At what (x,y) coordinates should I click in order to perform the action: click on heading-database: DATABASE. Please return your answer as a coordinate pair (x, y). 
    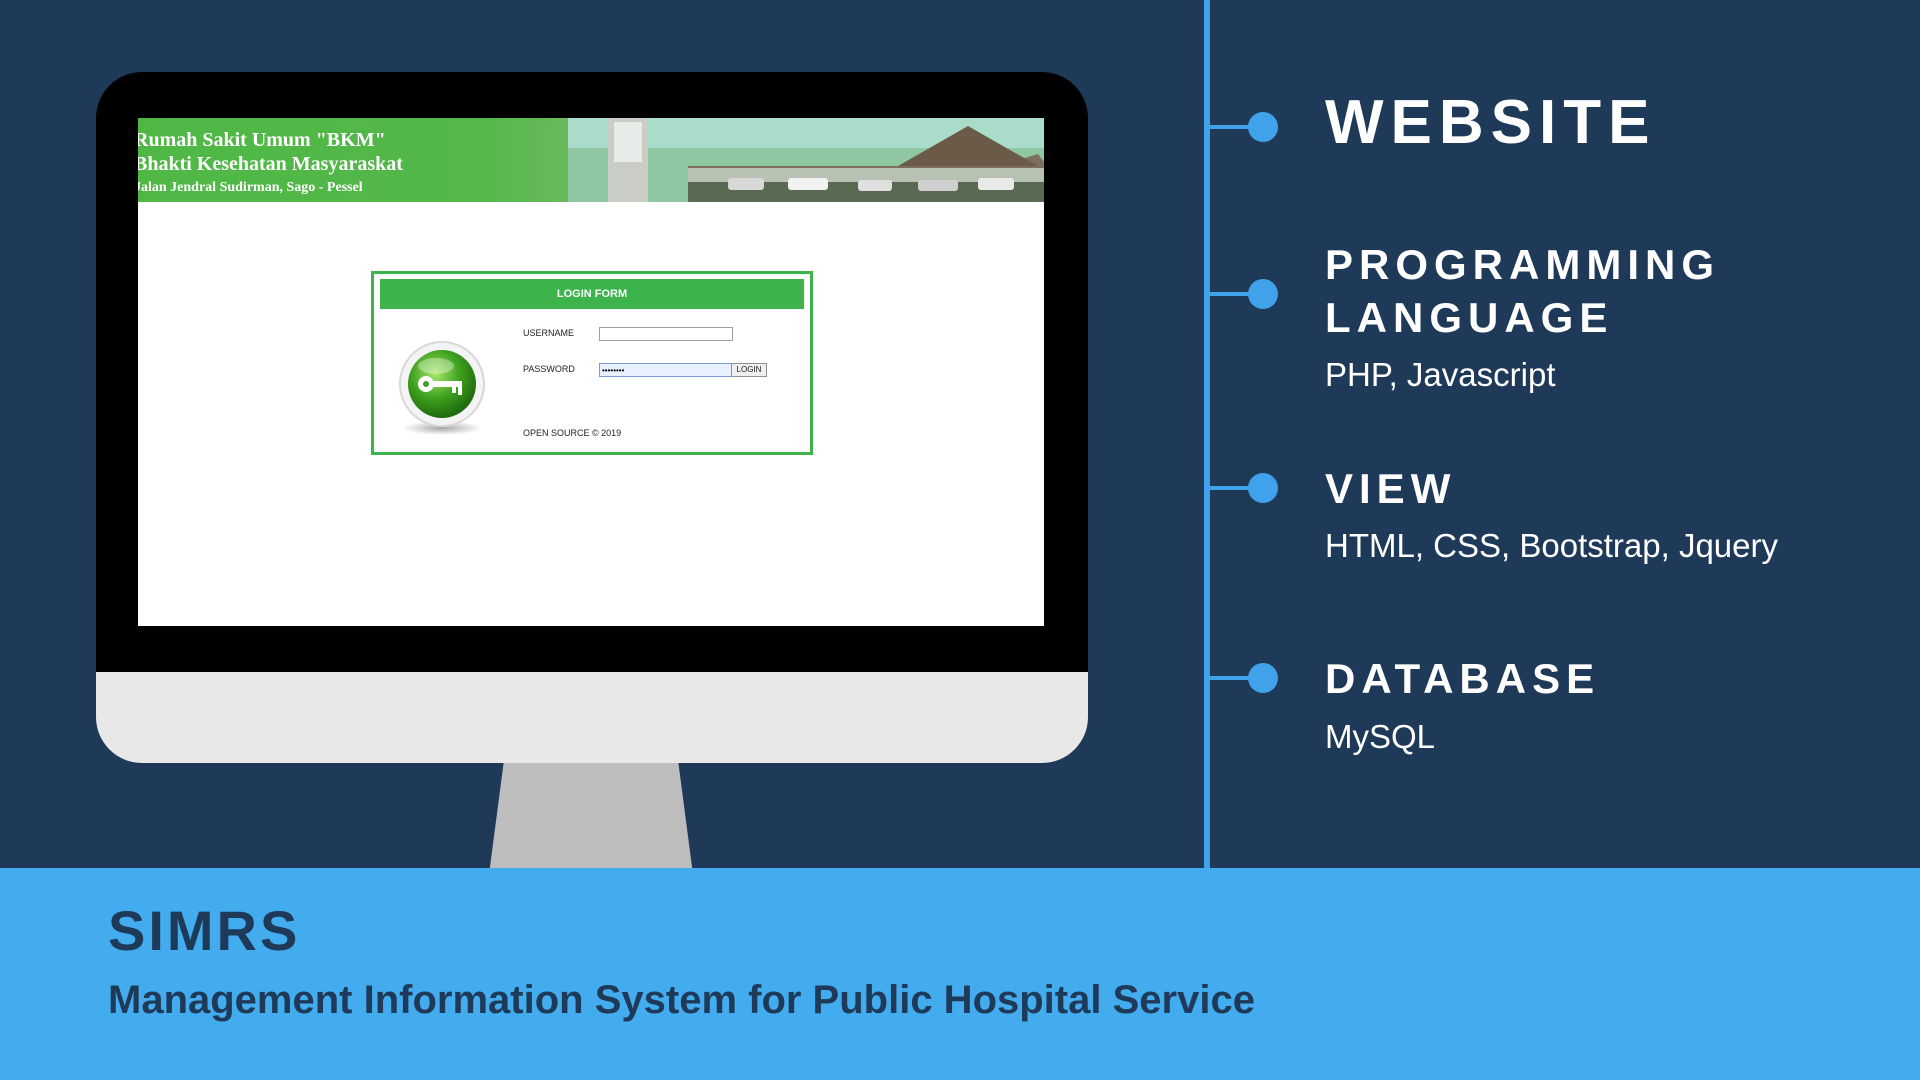
    Looking at the image, I should click on (1463, 678).